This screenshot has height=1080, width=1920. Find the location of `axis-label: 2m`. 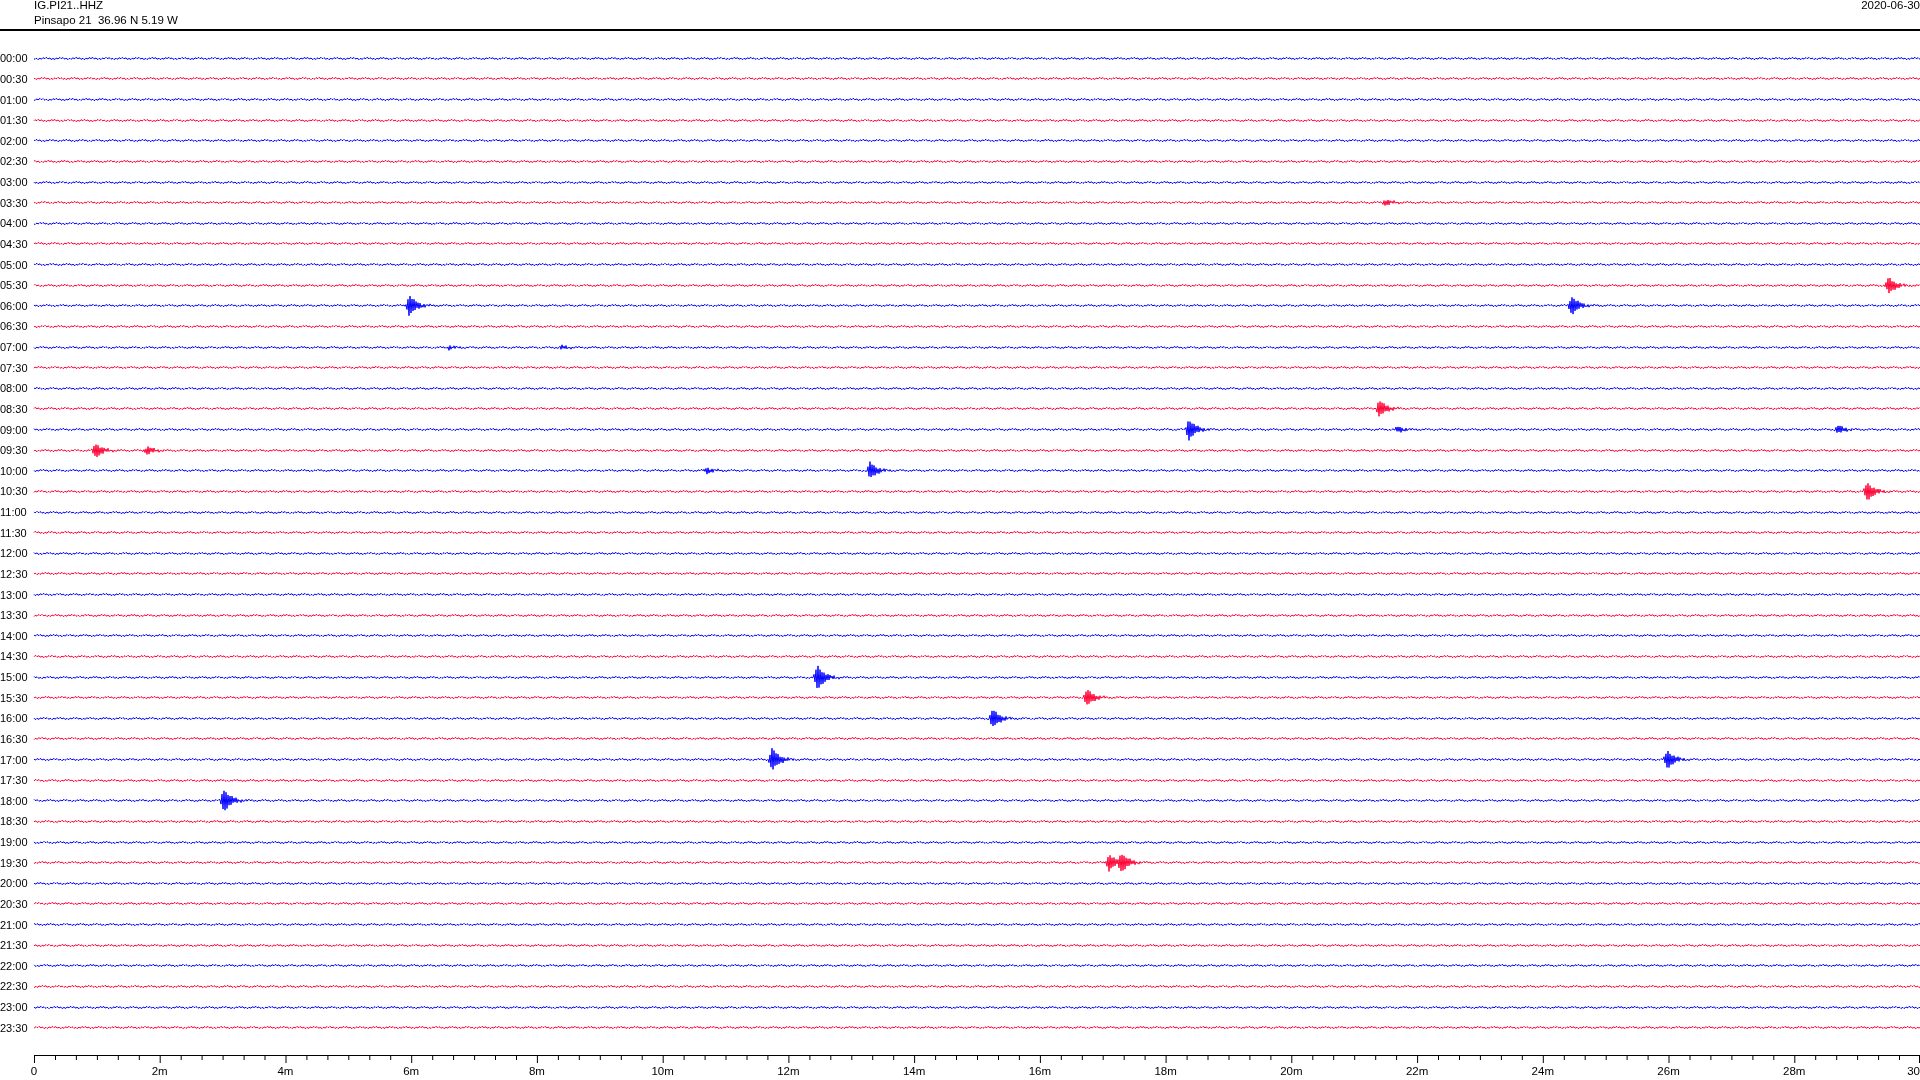

axis-label: 2m is located at coordinates (159, 1071).